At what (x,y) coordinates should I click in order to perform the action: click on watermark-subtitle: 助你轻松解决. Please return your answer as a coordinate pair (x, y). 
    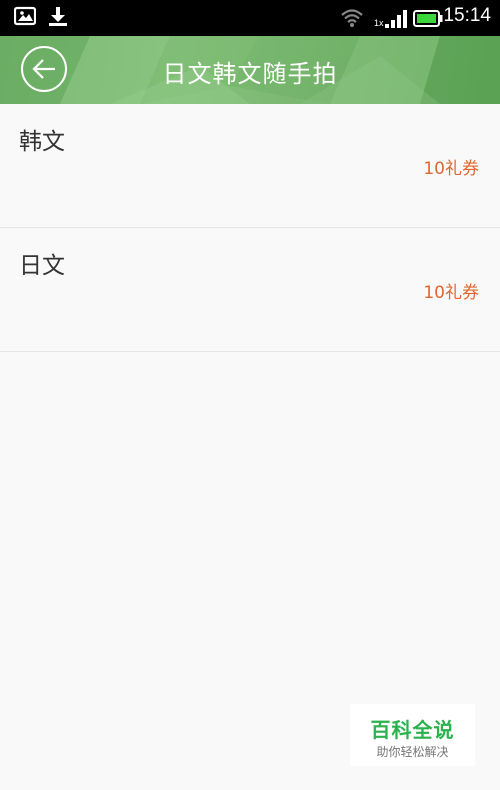
    Looking at the image, I should click on (412, 752).